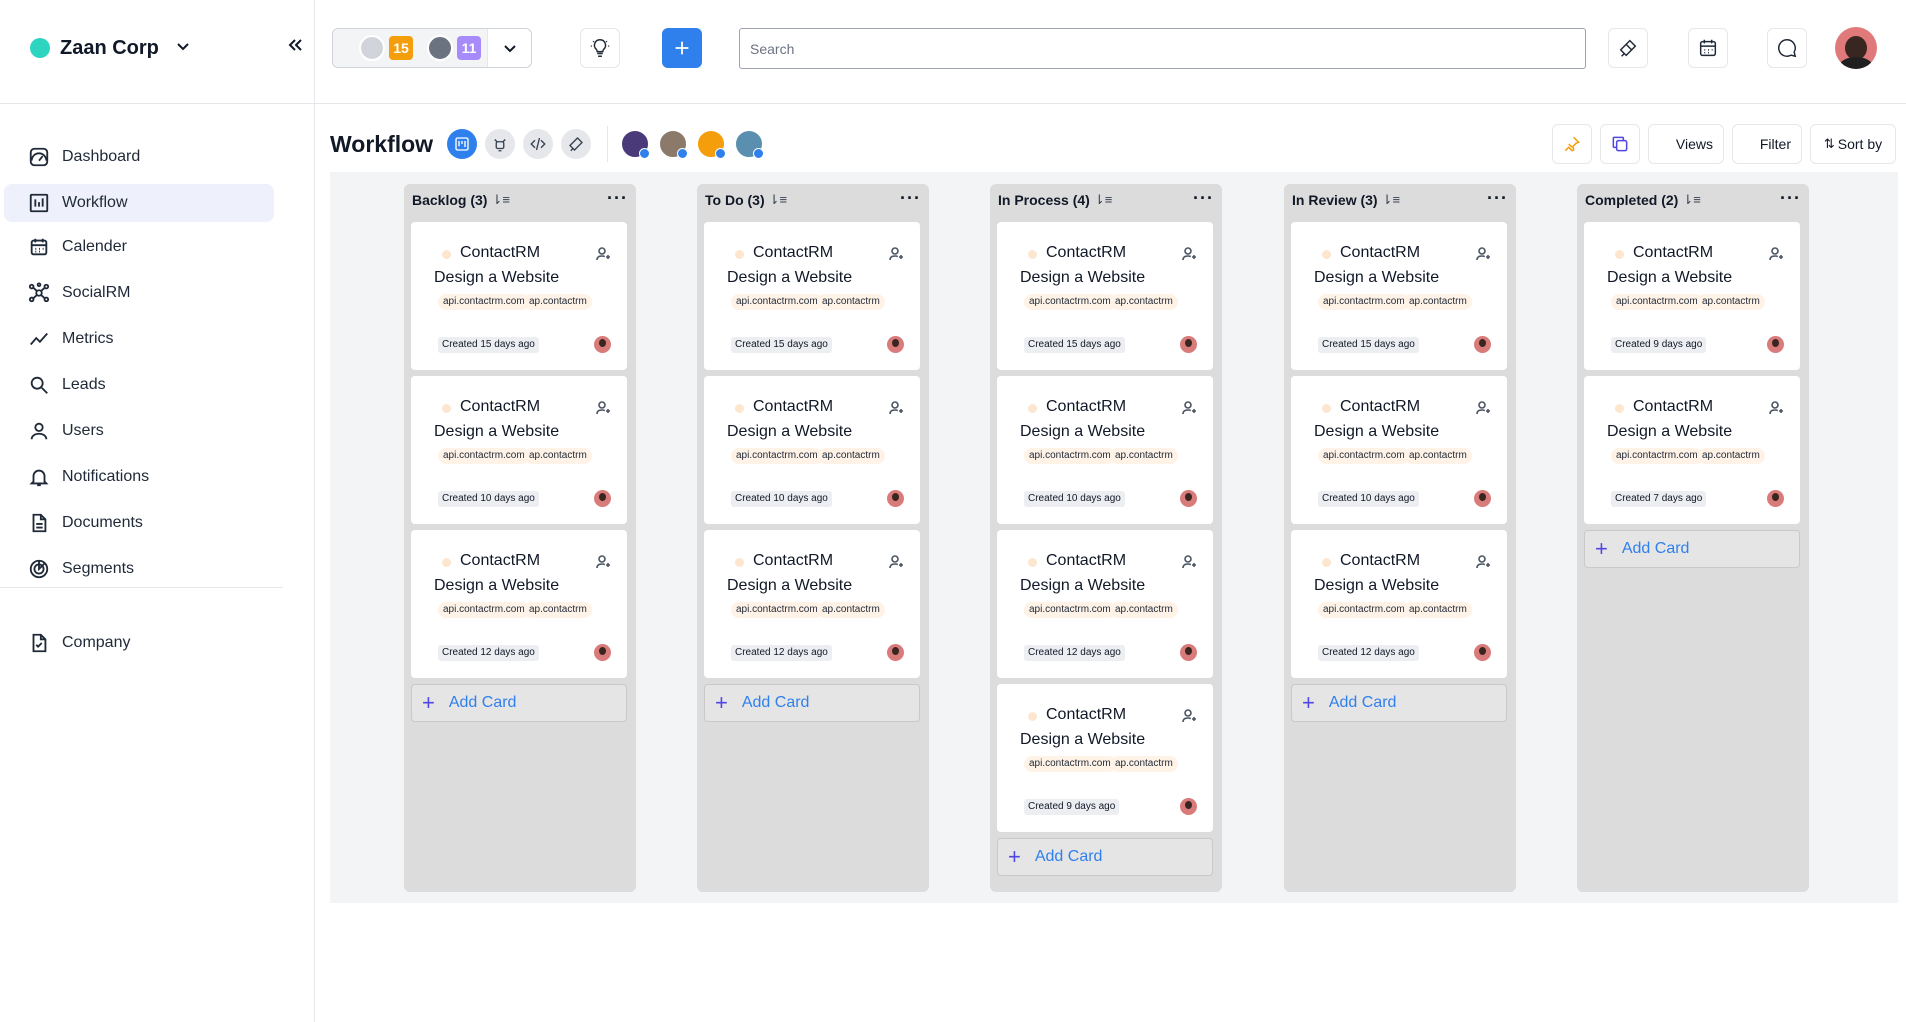 The image size is (1906, 1022). I want to click on sidebar-item-leads: Leads, so click(139, 385).